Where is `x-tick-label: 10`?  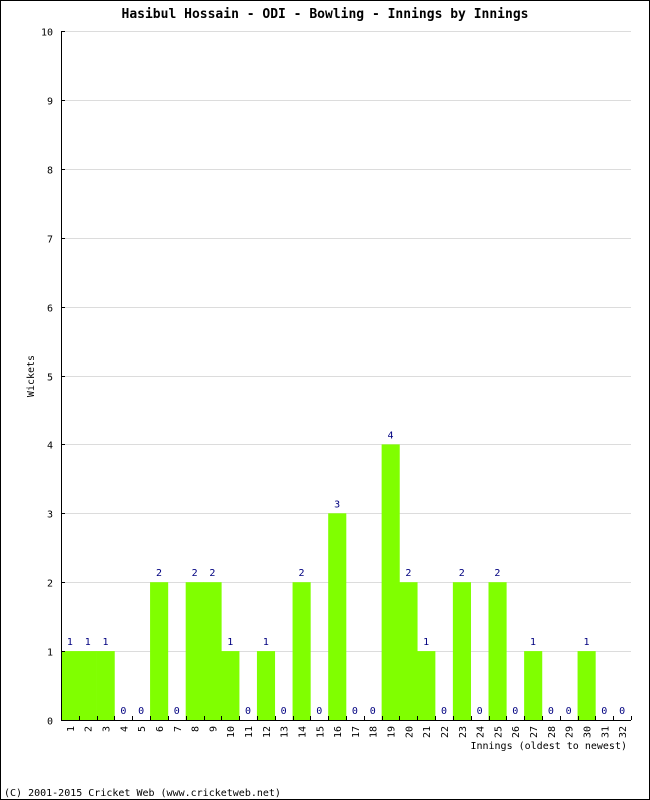 x-tick-label: 10 is located at coordinates (231, 732).